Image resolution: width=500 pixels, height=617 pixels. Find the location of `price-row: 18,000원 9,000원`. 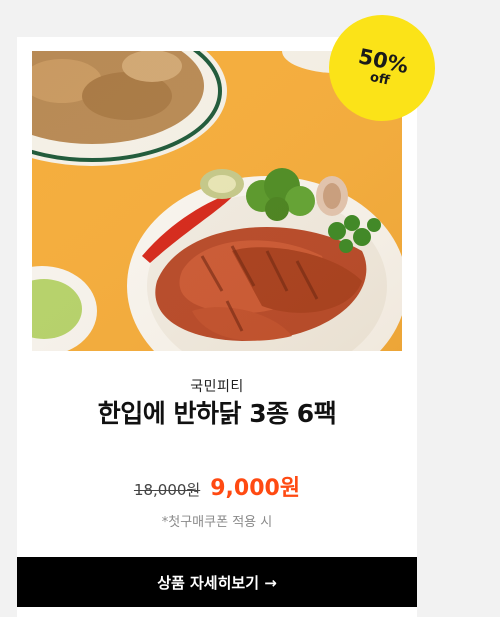

price-row: 18,000원 9,000원 is located at coordinates (217, 486).